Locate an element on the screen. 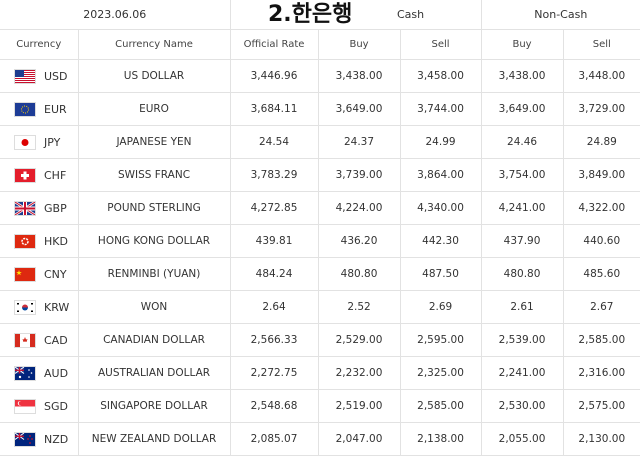 This screenshot has height=456, width=640. cn-flag-icon is located at coordinates (25, 274).